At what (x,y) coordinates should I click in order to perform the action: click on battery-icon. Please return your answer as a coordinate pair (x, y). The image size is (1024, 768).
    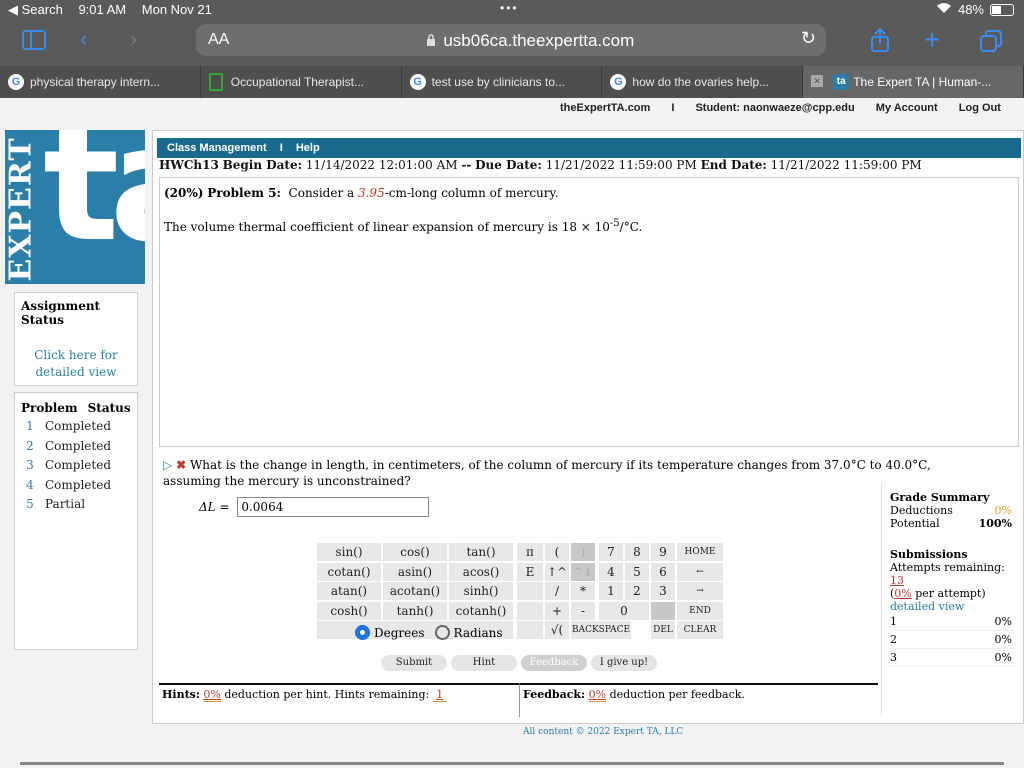
    Looking at the image, I should click on (1002, 9).